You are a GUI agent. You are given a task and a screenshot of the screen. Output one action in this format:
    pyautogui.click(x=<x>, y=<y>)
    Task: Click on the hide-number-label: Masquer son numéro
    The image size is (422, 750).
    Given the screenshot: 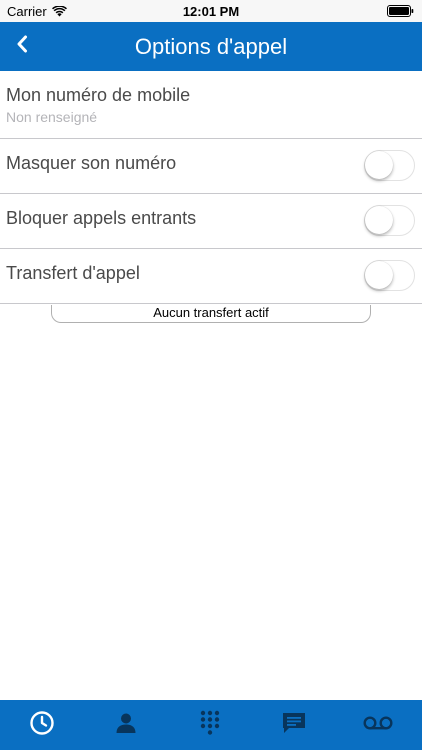 What is the action you would take?
    pyautogui.click(x=91, y=163)
    